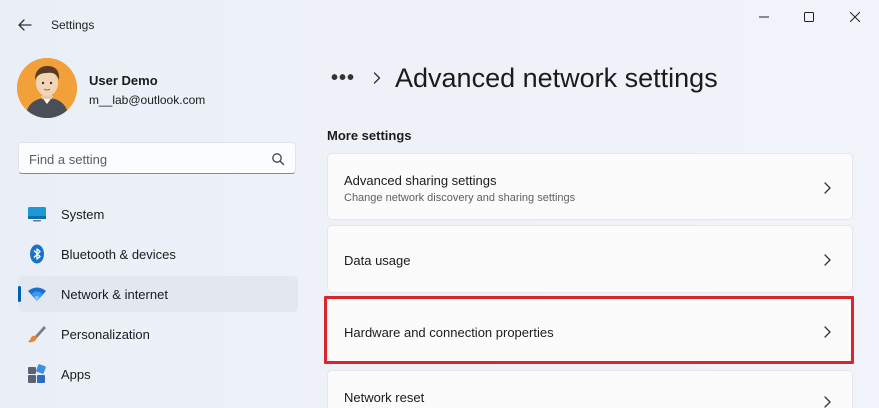  I want to click on sidebar-item-label: Bluetooth & devices, so click(118, 254).